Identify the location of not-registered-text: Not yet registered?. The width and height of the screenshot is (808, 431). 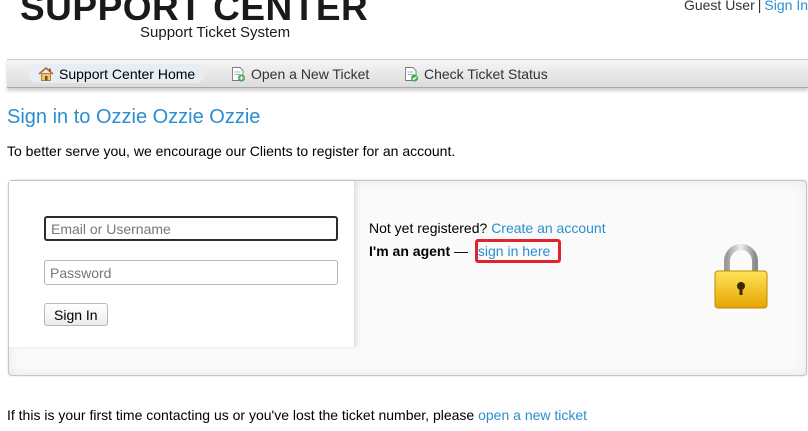
(428, 228).